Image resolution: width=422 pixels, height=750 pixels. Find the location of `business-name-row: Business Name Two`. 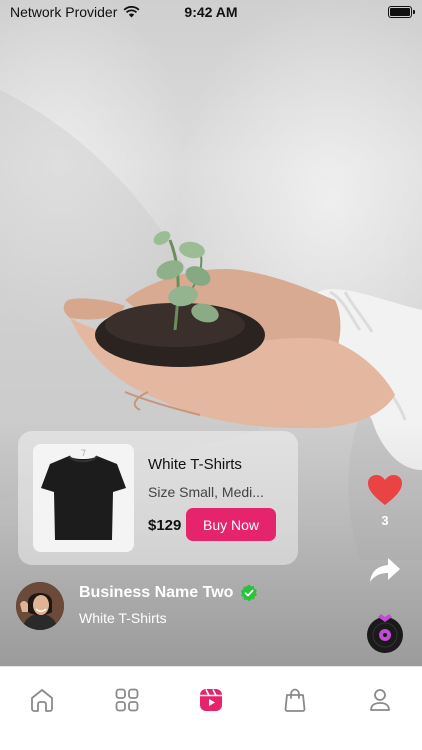

business-name-row: Business Name Two is located at coordinates (168, 593).